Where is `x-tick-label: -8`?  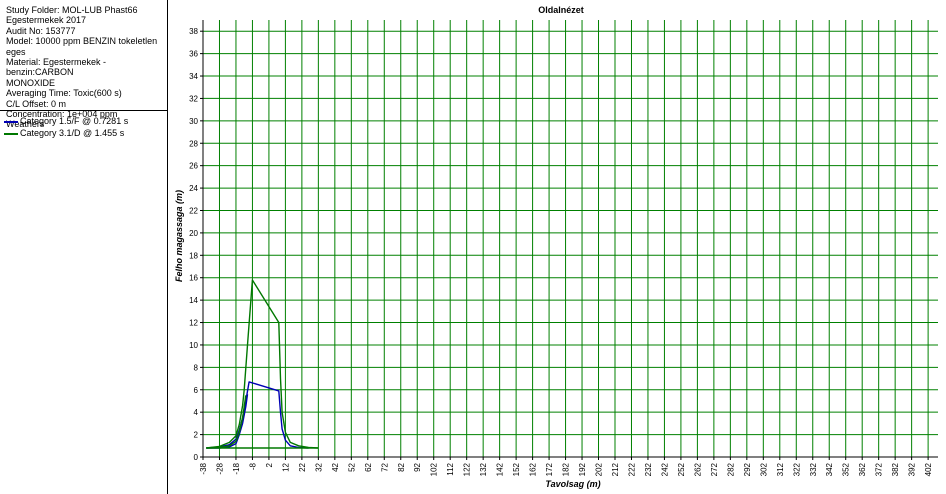 x-tick-label: -8 is located at coordinates (252, 466).